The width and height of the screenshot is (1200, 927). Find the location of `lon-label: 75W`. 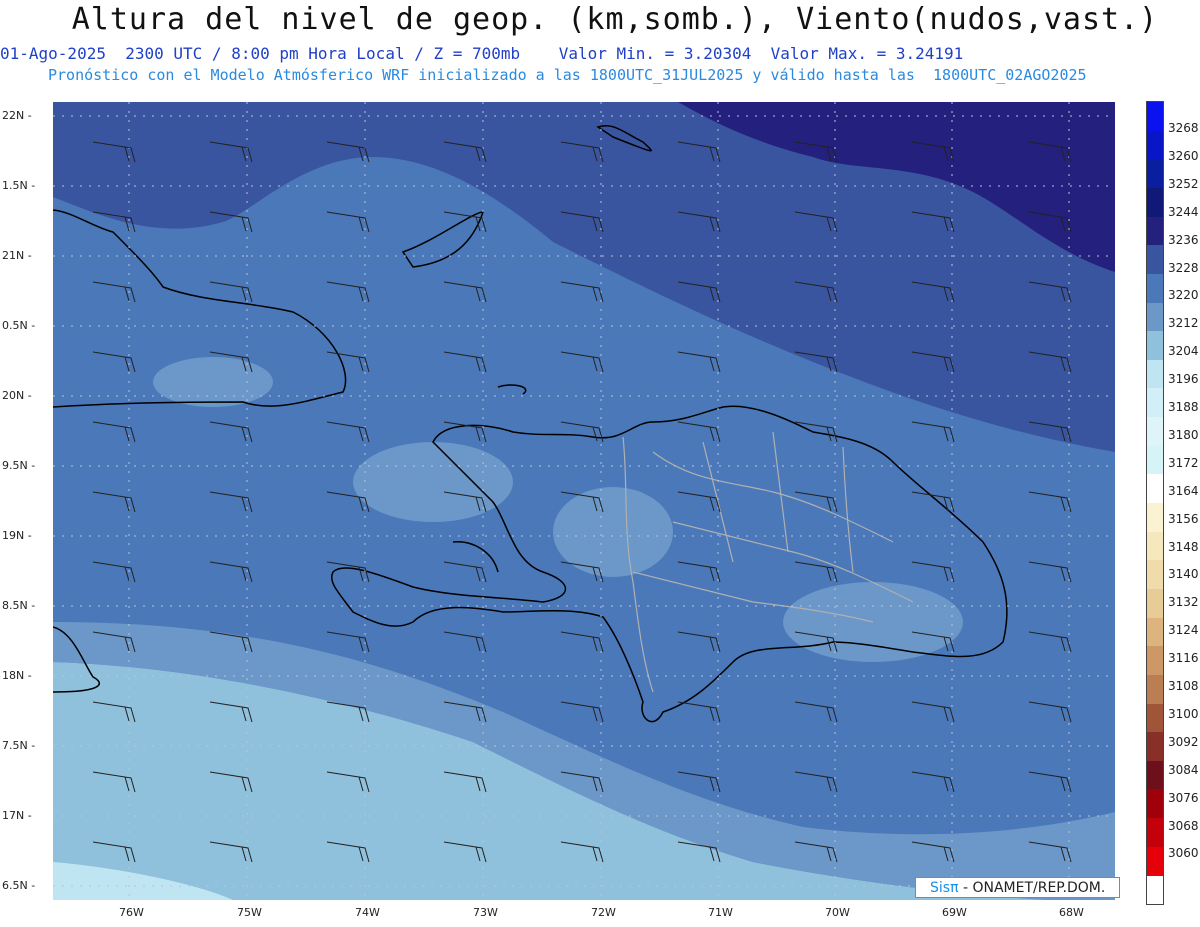

lon-label: 75W is located at coordinates (249, 912).